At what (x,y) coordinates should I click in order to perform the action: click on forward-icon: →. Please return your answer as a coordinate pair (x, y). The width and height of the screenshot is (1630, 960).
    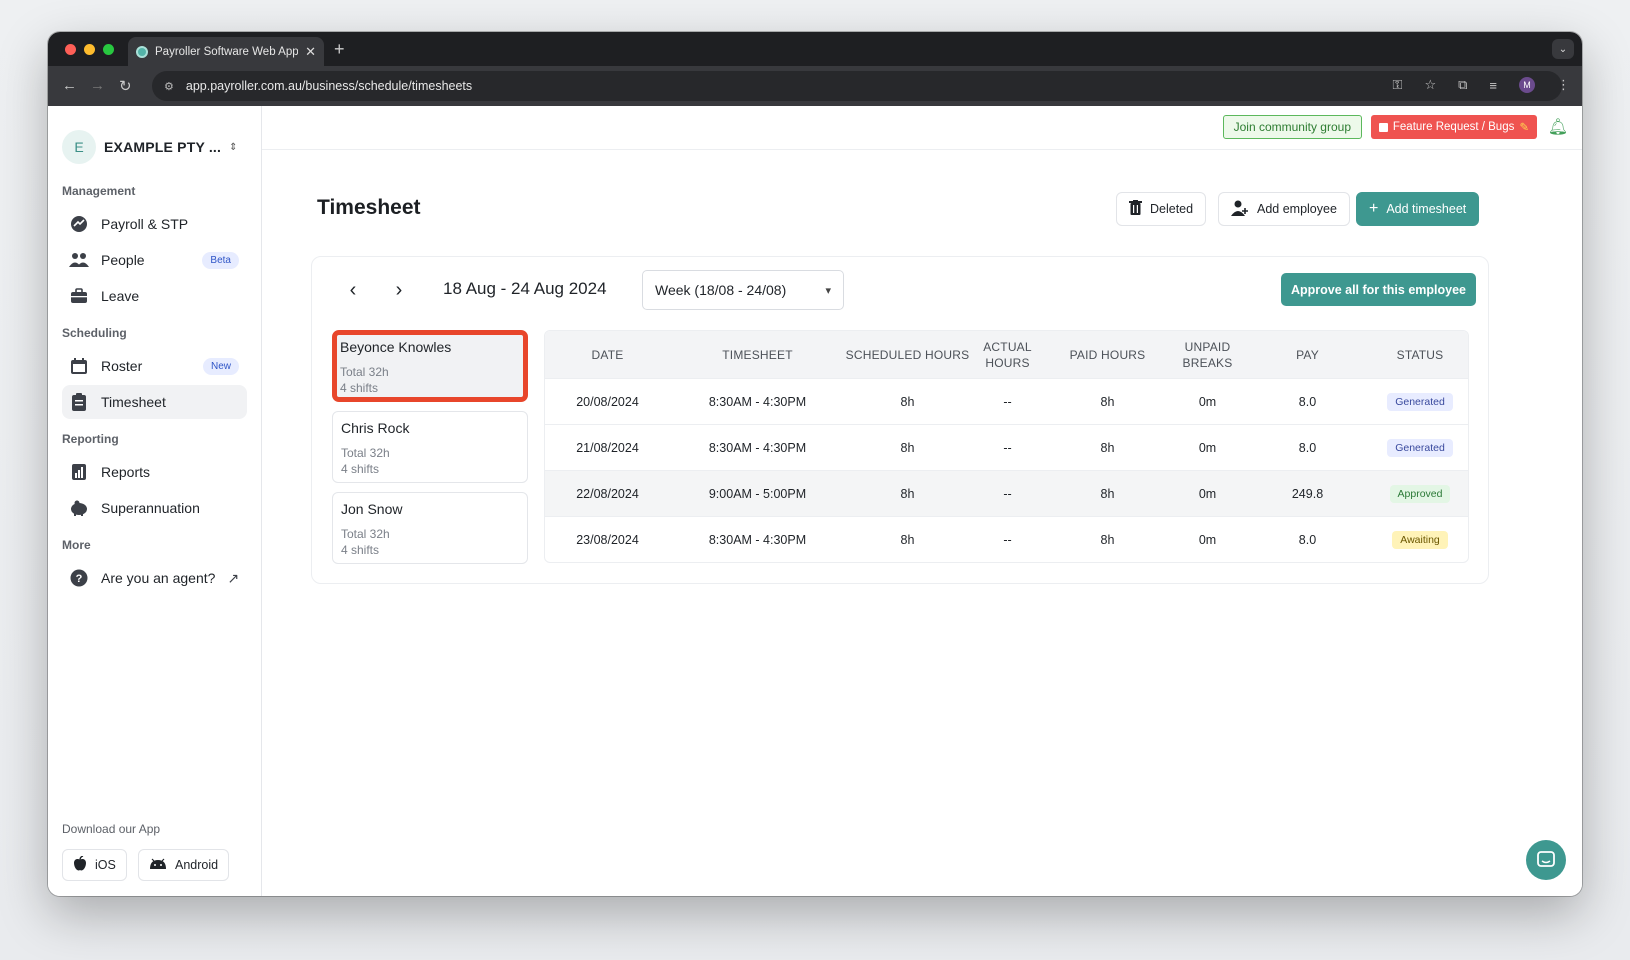
    Looking at the image, I should click on (97, 85).